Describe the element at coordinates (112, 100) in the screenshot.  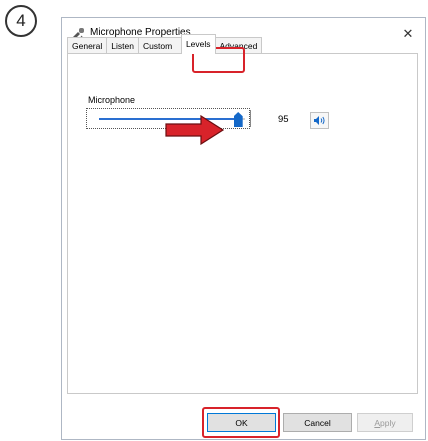
I see `microphone-level-label: Microphone` at that location.